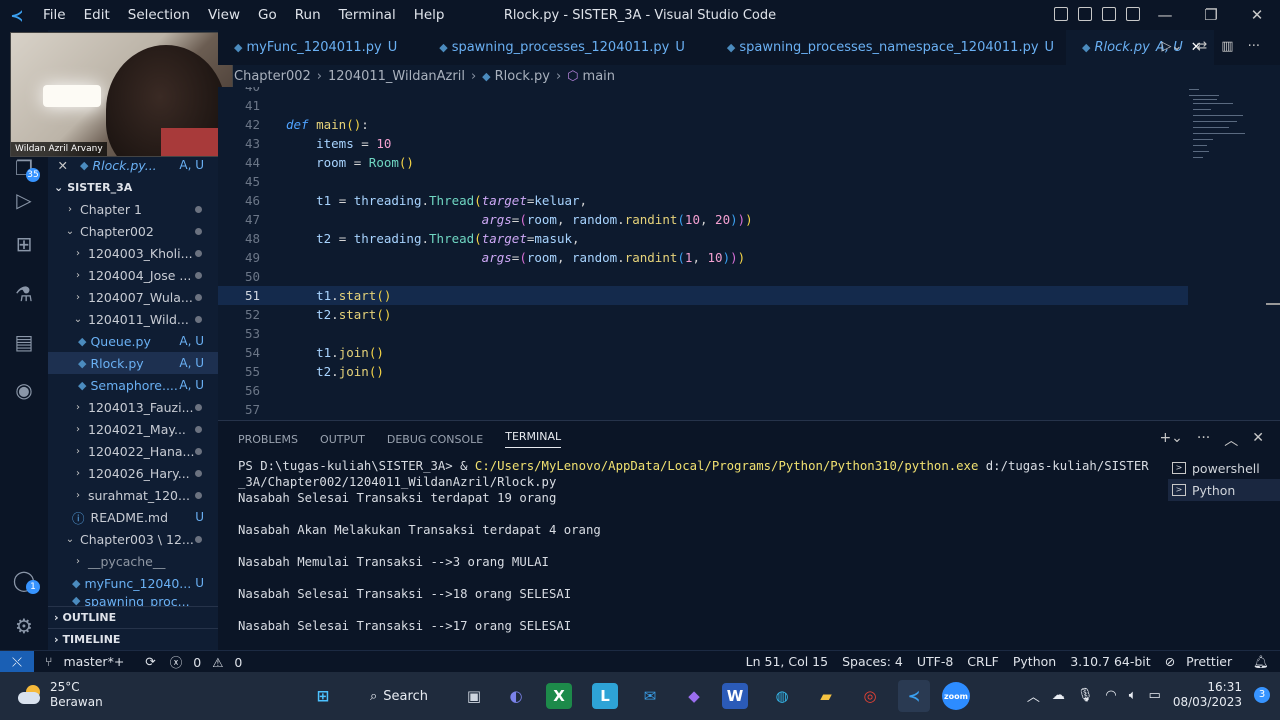 The width and height of the screenshot is (1280, 720). I want to click on testing-icon: ⚗, so click(24, 294).